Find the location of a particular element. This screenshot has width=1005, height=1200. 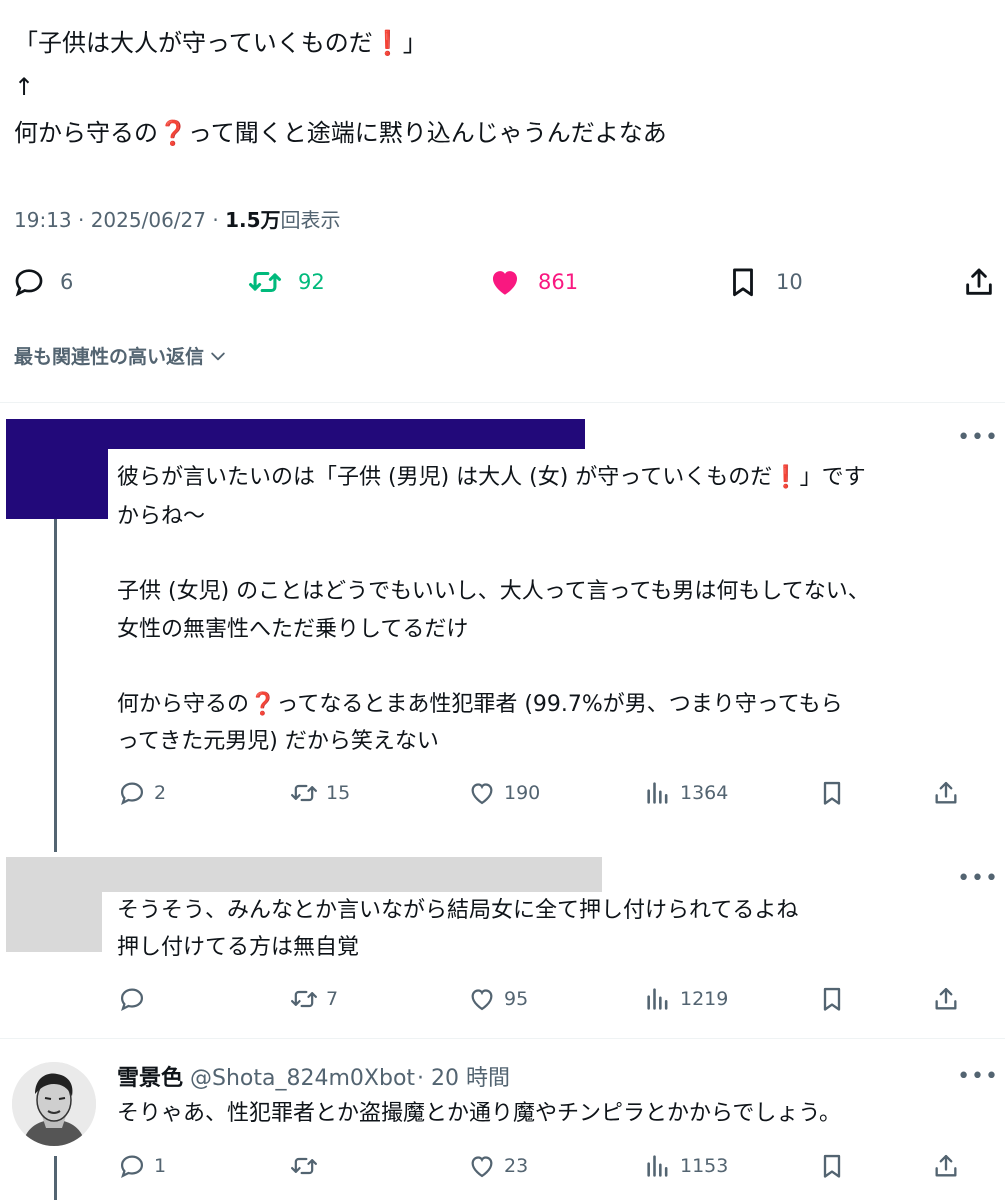

reply-text-part: 」です is located at coordinates (832, 477).